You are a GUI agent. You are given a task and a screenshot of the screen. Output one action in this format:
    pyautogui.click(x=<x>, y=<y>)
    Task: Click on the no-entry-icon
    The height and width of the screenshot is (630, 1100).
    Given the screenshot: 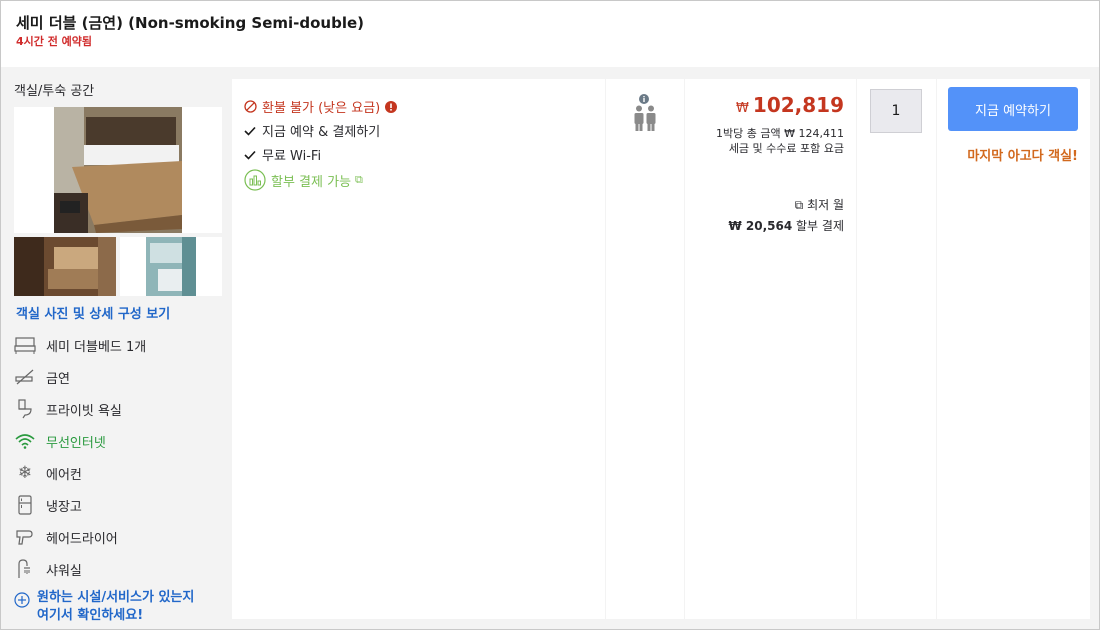 What is the action you would take?
    pyautogui.click(x=251, y=106)
    